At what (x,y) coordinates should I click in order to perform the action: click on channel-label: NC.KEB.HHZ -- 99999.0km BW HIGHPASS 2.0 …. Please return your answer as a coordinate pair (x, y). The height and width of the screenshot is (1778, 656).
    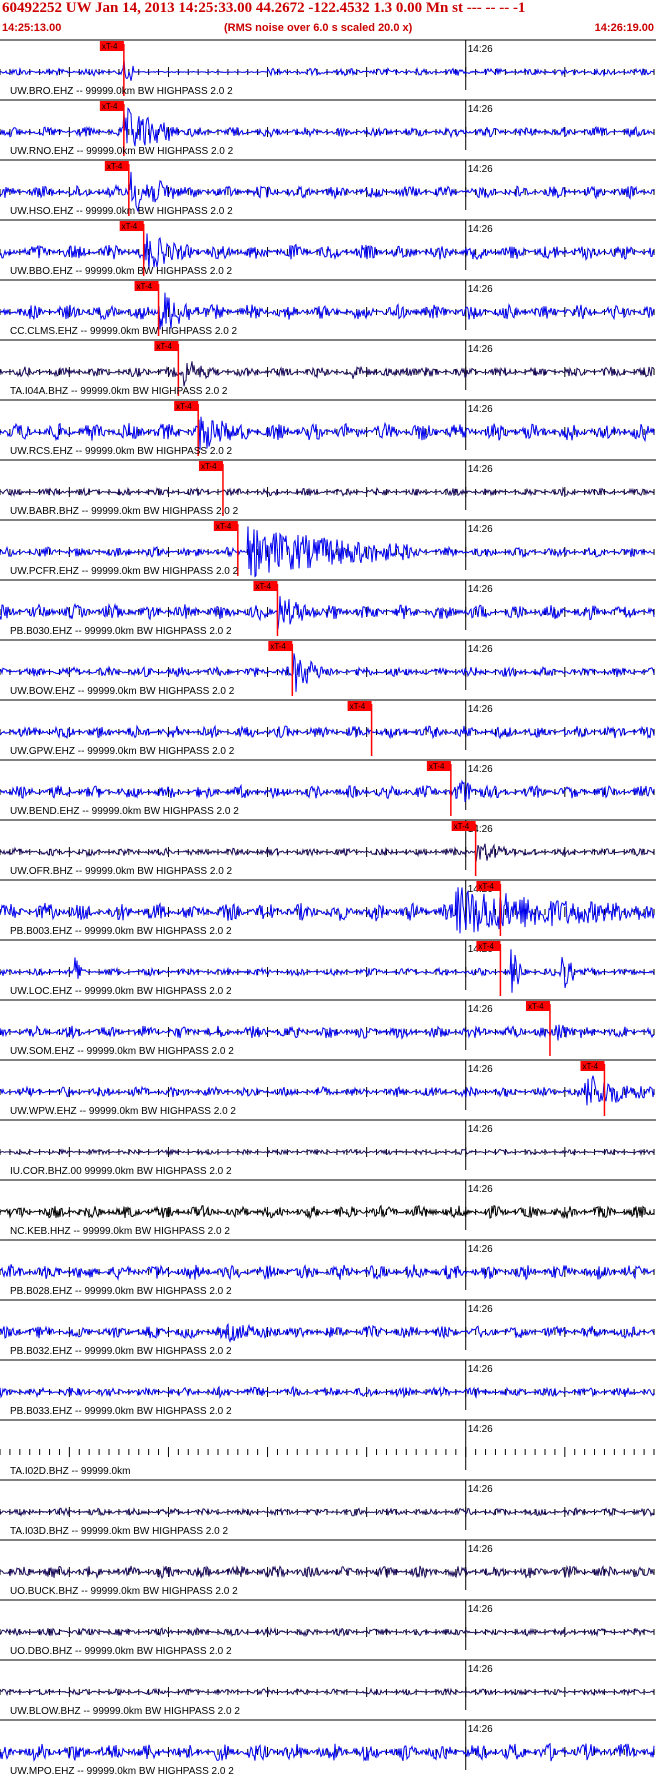
    Looking at the image, I should click on (120, 1231).